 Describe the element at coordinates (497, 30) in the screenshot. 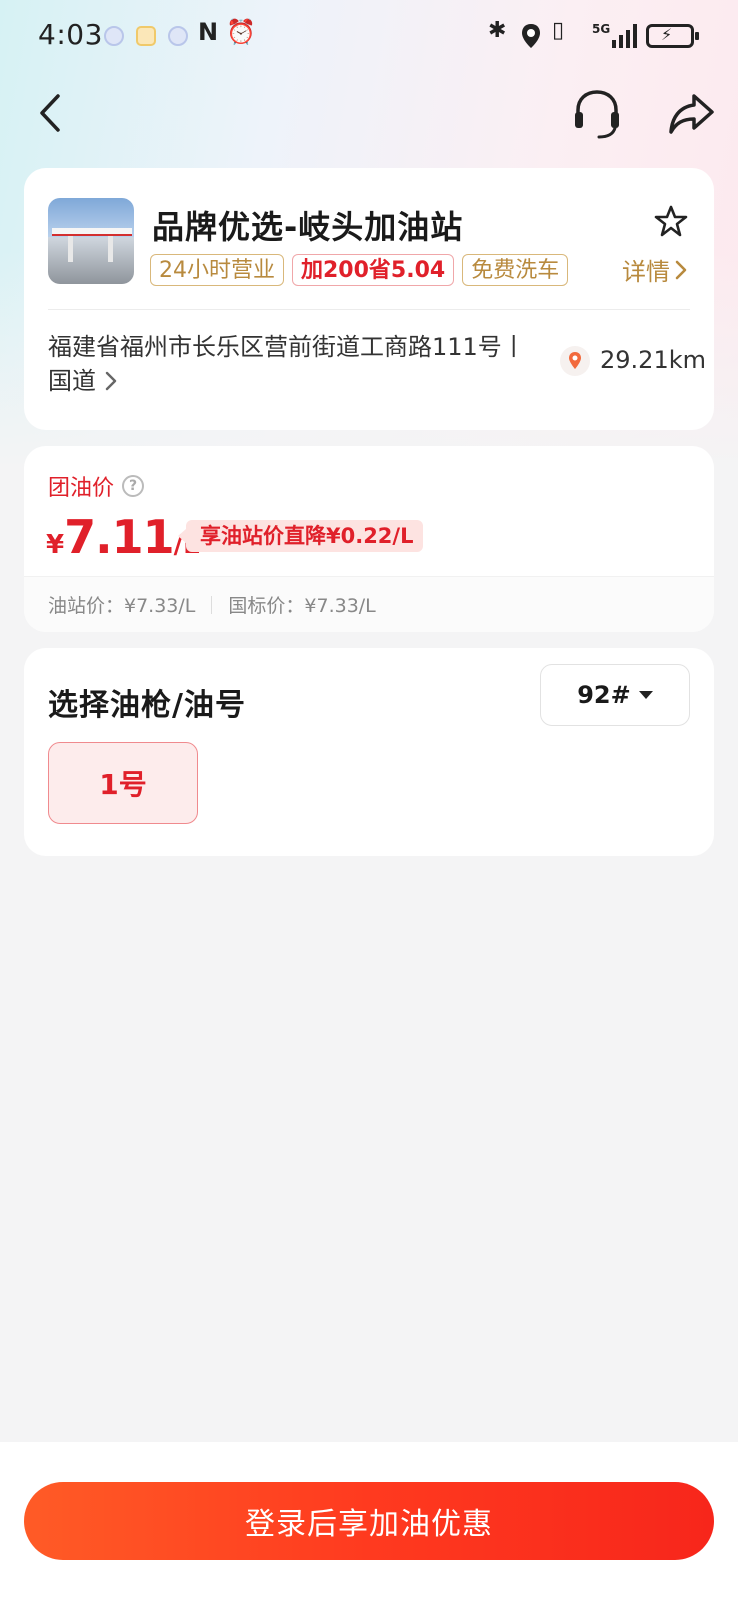

I see `bluetooth-icon: ✱` at that location.